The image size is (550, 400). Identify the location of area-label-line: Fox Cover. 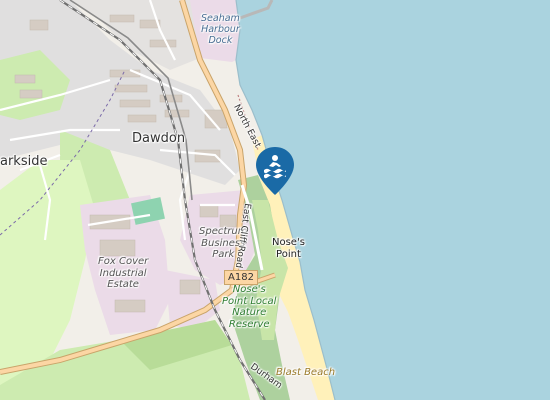
(123, 261).